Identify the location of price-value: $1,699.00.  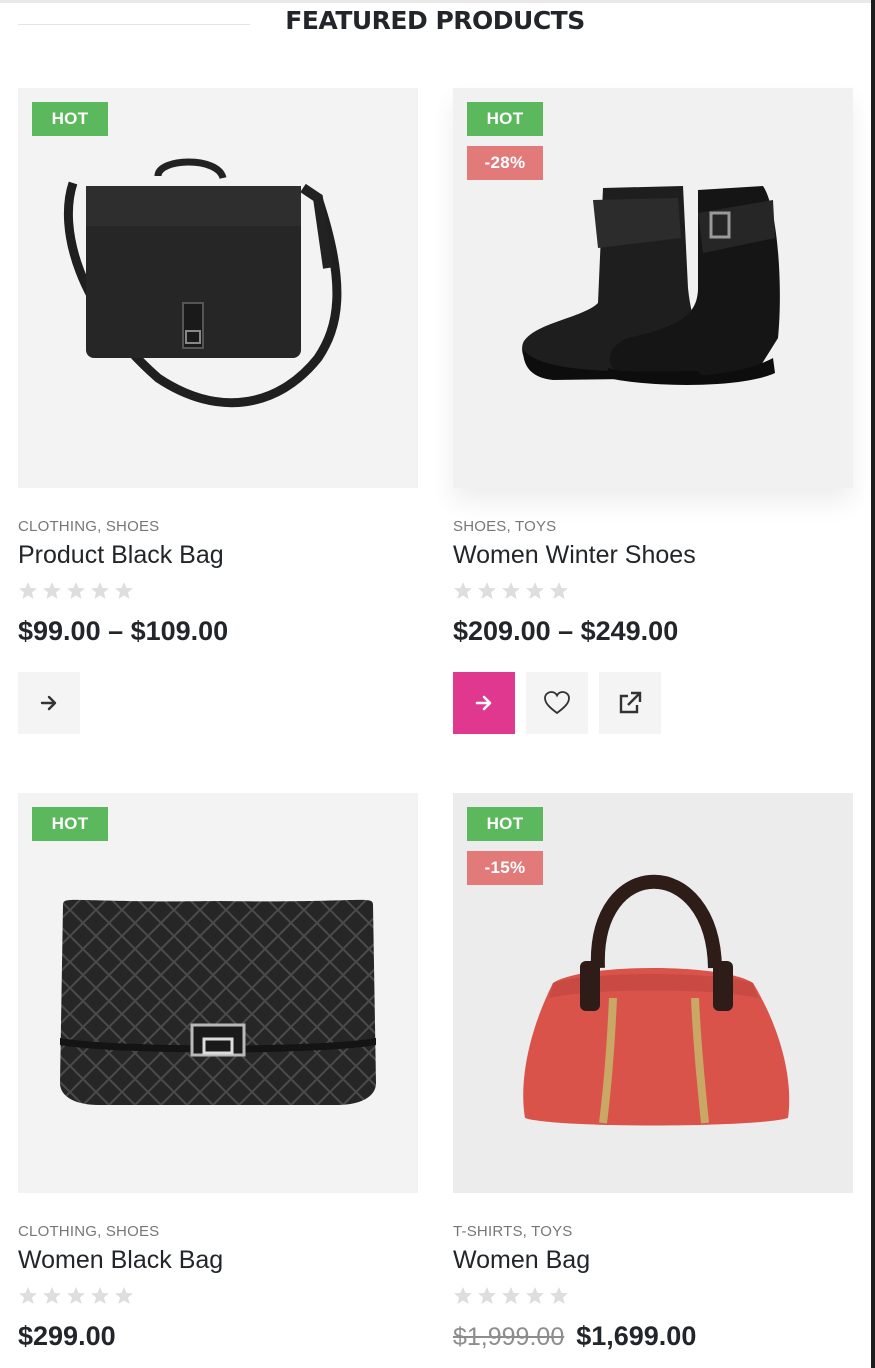
(636, 1336).